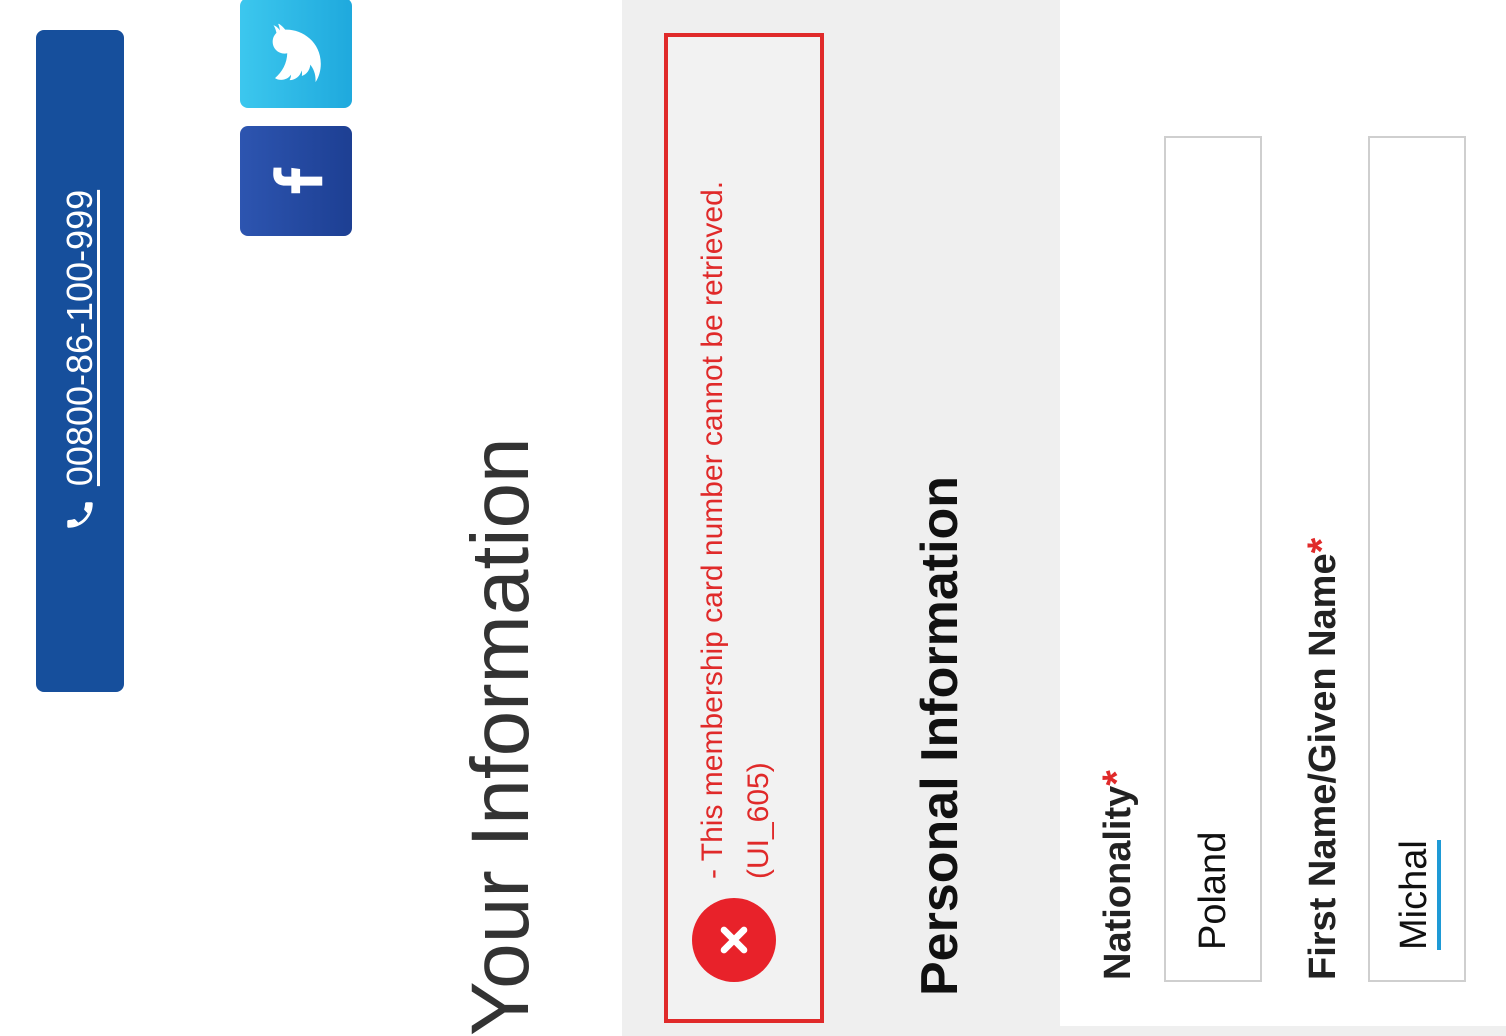 This screenshot has height=1036, width=1506. What do you see at coordinates (1213, 559) in the screenshot?
I see `nationality-field: Poland` at bounding box center [1213, 559].